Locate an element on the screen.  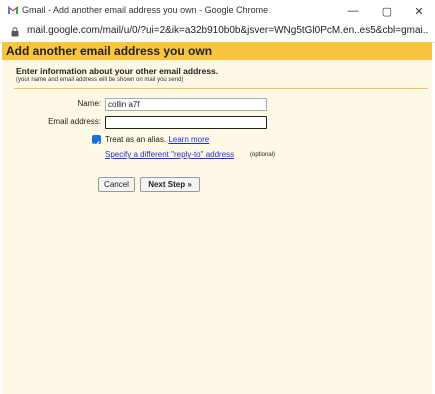
section-divider is located at coordinates (221, 88).